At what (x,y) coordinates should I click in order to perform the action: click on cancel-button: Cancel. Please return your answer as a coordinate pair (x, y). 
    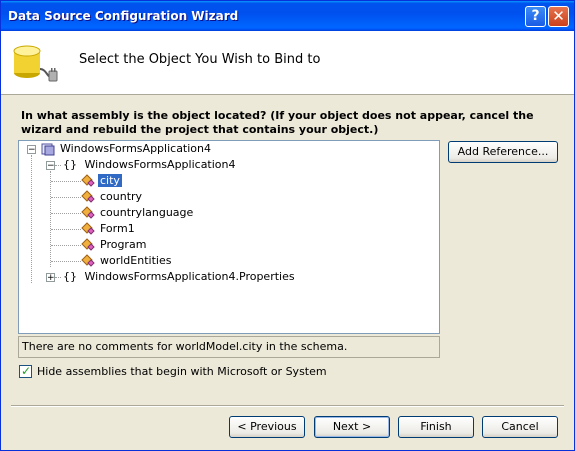
    Looking at the image, I should click on (520, 427).